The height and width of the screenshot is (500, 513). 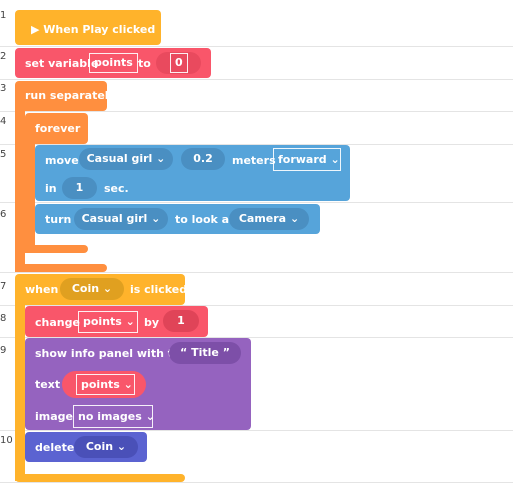 What do you see at coordinates (113, 63) in the screenshot?
I see `variable-field: points` at bounding box center [113, 63].